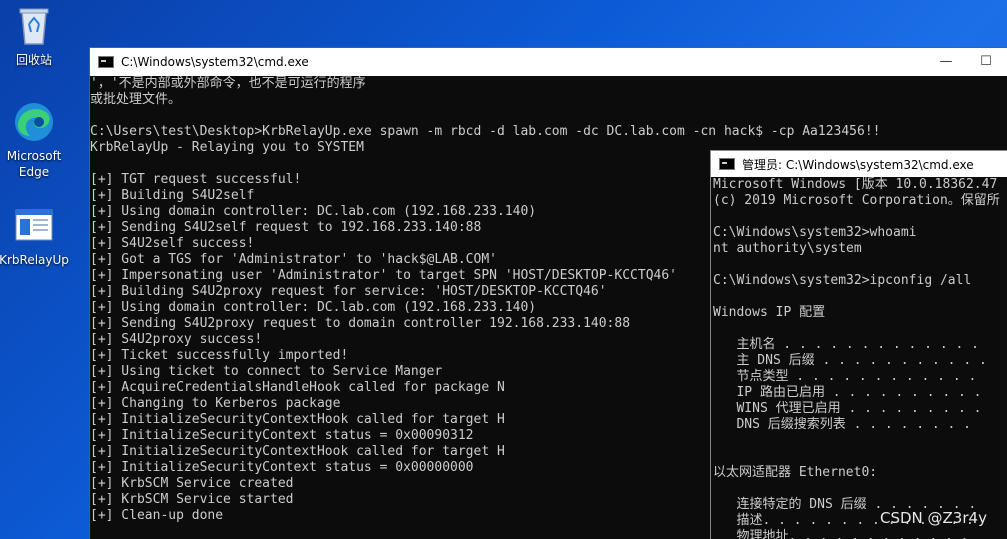  What do you see at coordinates (847, 392) in the screenshot?
I see `console-line: IP 路由已启用 . . . . . . . . . .` at bounding box center [847, 392].